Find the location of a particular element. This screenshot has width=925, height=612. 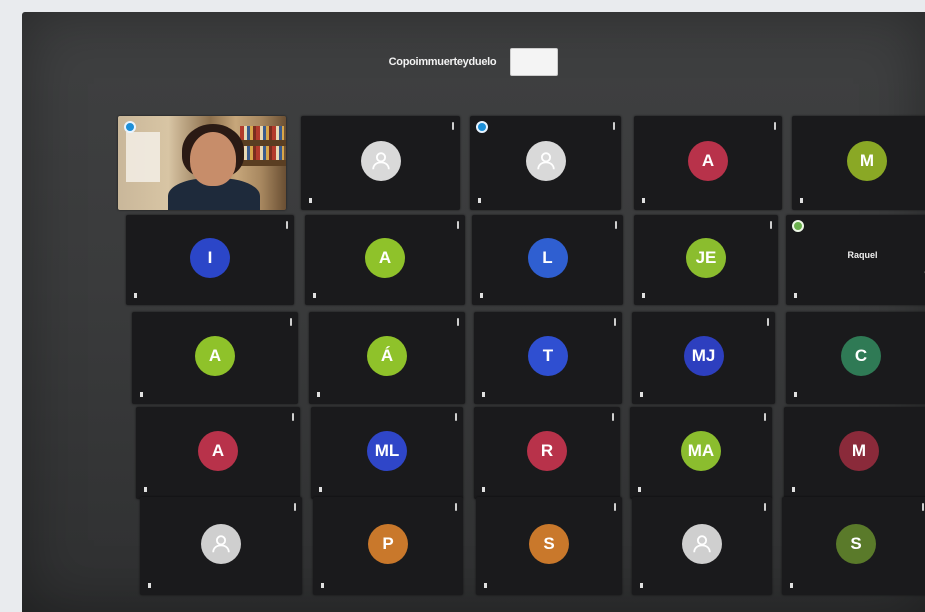

shelf is located at coordinates (262, 163).